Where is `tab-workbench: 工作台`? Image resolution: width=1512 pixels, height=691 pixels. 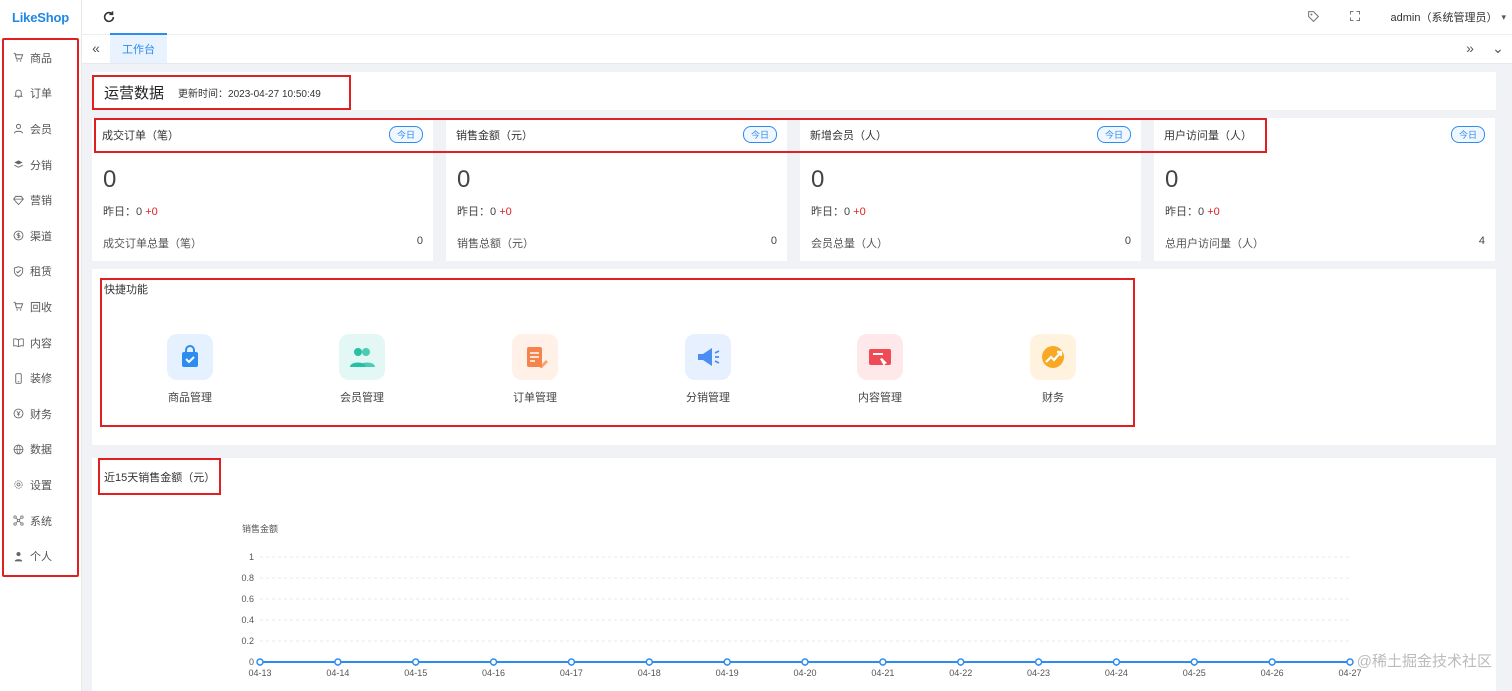 tab-workbench: 工作台 is located at coordinates (138, 48).